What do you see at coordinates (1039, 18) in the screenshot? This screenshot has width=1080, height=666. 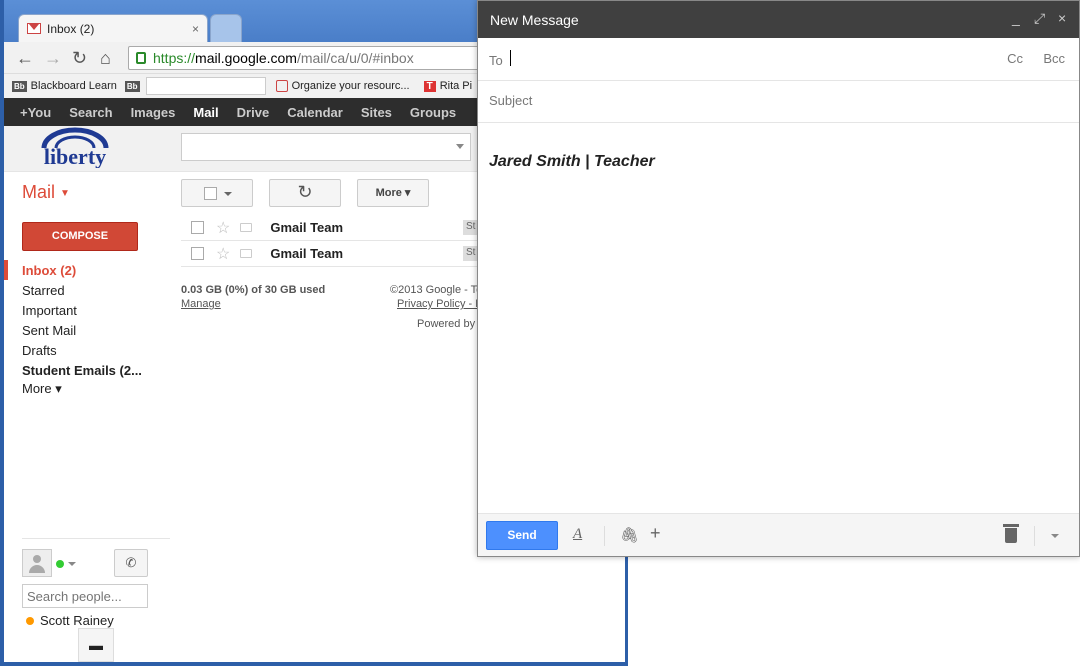 I see `popout-icon: ⤢` at bounding box center [1039, 18].